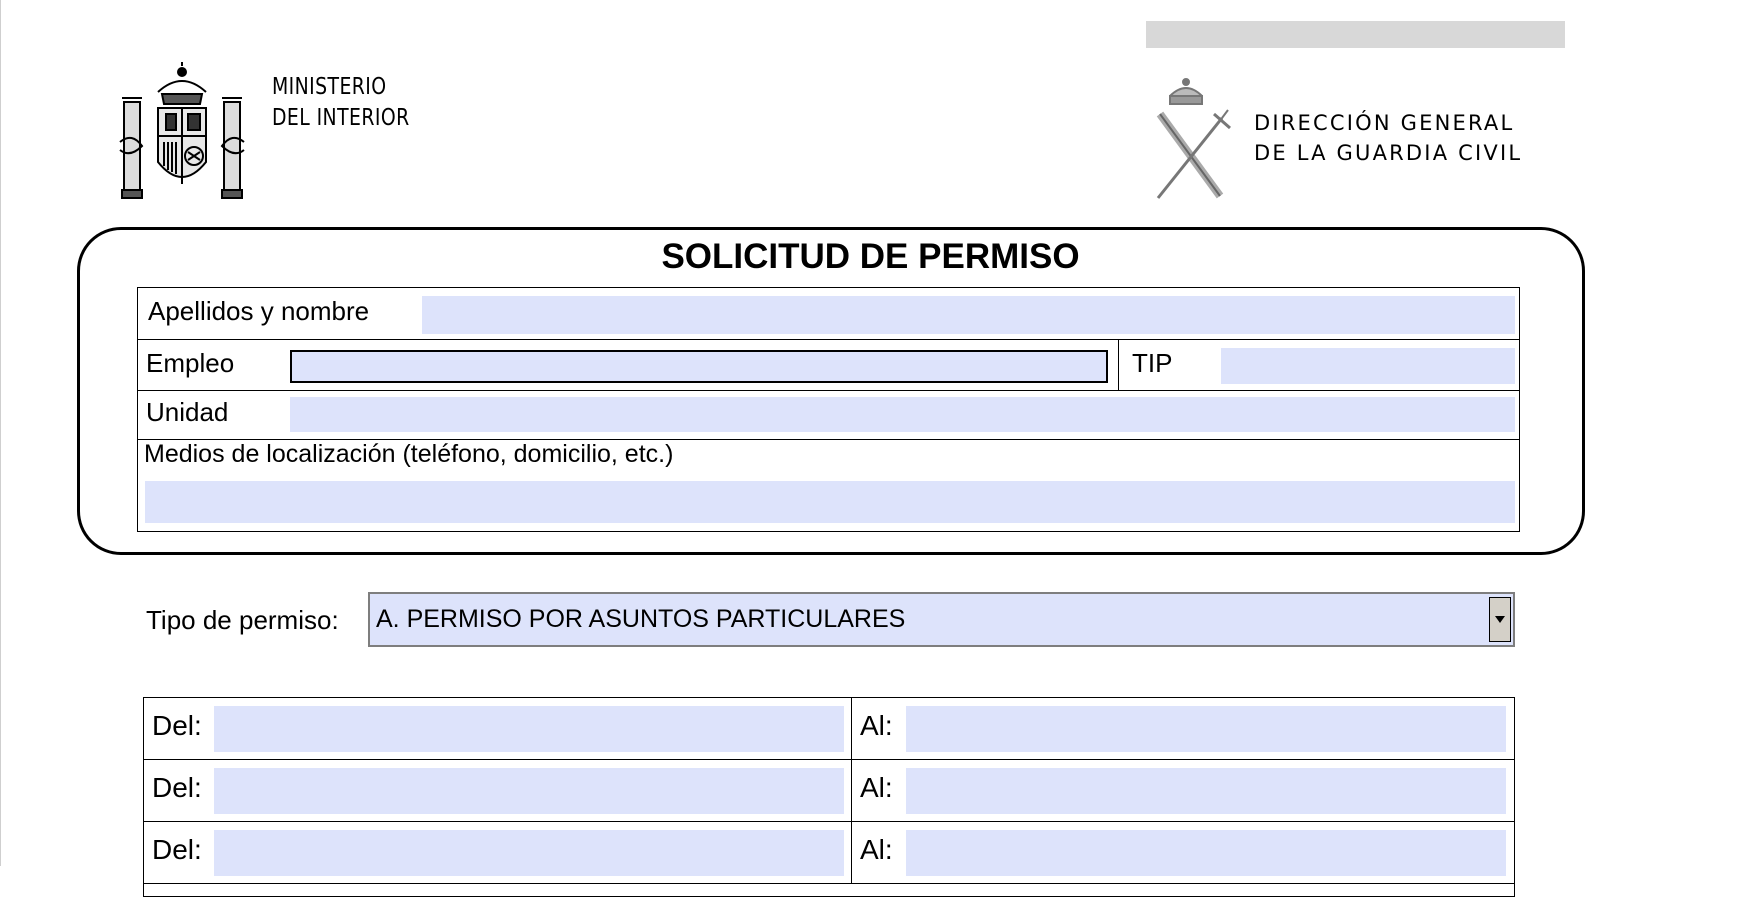 The image size is (1741, 897). I want to click on form-title: SOLICITUD DE PERMISO, so click(870, 256).